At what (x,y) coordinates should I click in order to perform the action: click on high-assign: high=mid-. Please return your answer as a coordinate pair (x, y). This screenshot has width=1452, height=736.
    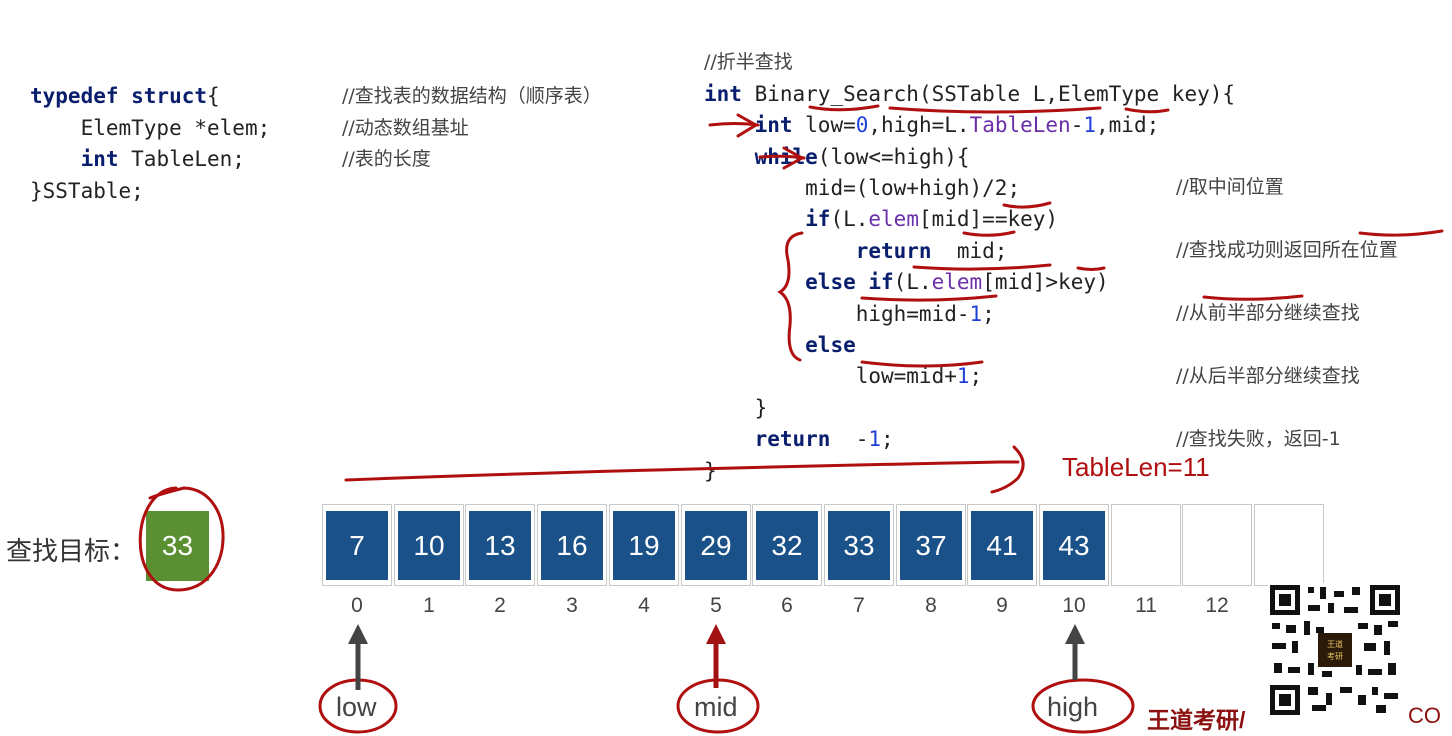
    Looking at the image, I should click on (912, 313).